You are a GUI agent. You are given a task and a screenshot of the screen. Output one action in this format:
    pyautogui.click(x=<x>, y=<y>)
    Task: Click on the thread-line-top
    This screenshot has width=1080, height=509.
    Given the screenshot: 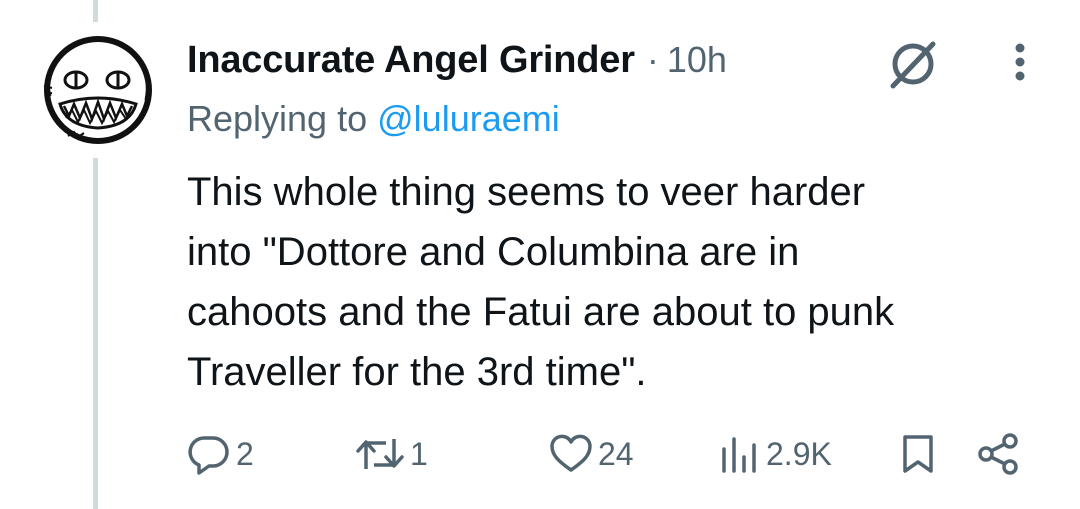 What is the action you would take?
    pyautogui.click(x=95, y=11)
    